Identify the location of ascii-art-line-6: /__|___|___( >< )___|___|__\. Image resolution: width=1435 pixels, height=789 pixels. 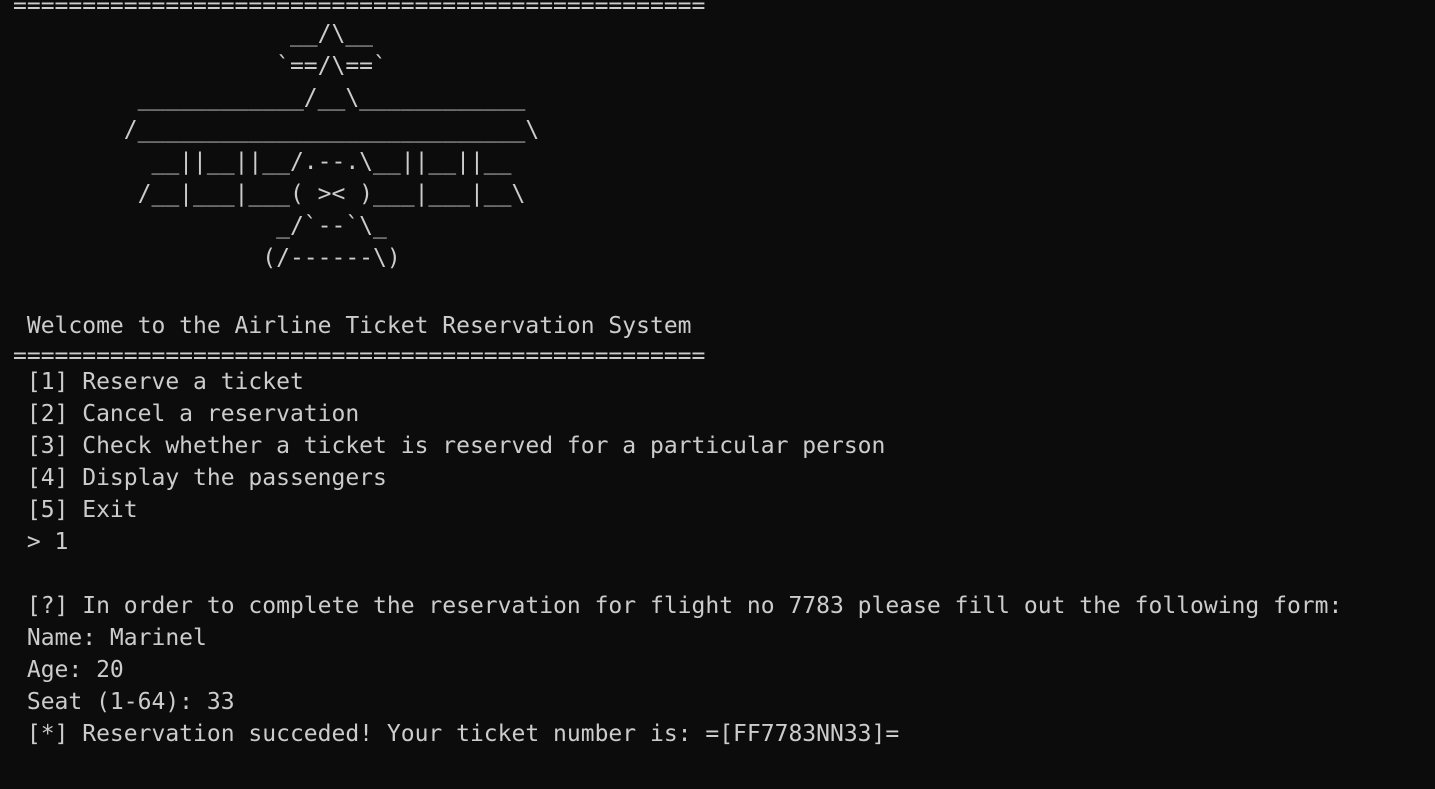
(269, 194).